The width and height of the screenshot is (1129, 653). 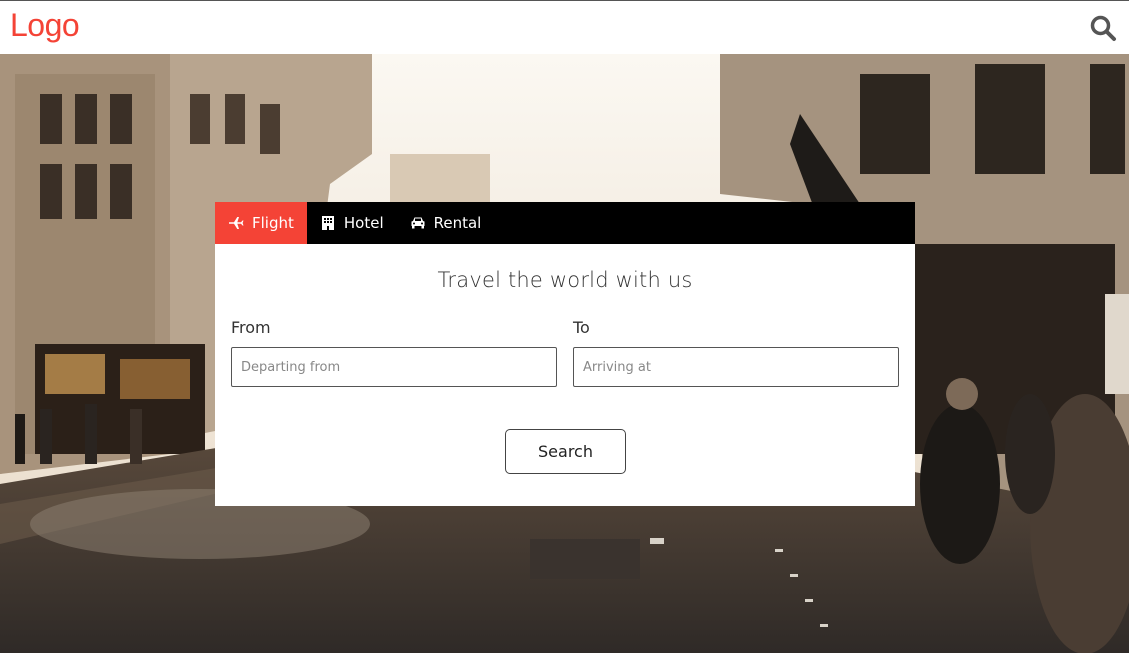 I want to click on top-navbar: Logo, so click(x=564, y=27).